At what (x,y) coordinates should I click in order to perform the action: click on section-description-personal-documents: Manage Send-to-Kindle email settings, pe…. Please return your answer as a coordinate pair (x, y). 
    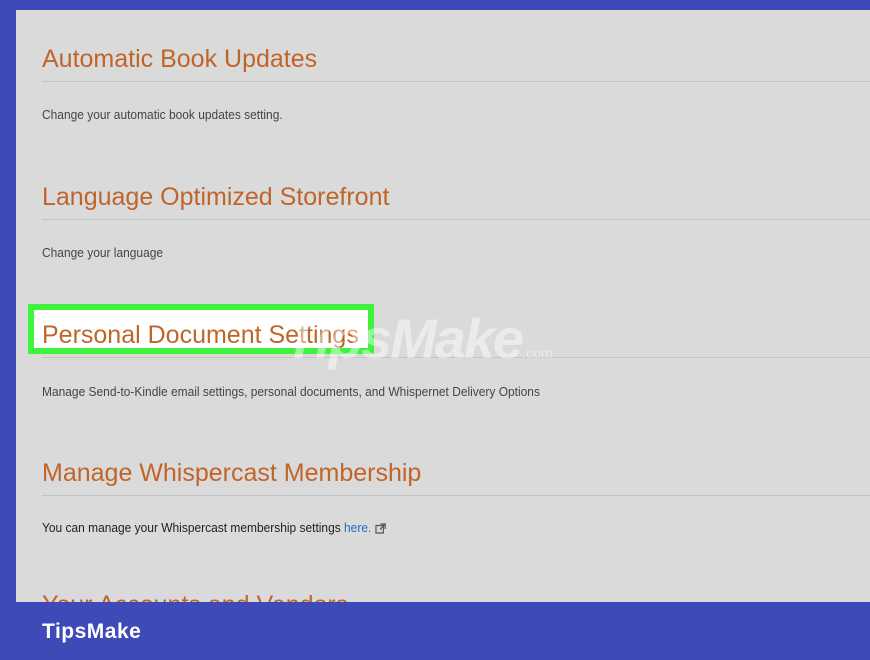
    Looking at the image, I should click on (291, 391).